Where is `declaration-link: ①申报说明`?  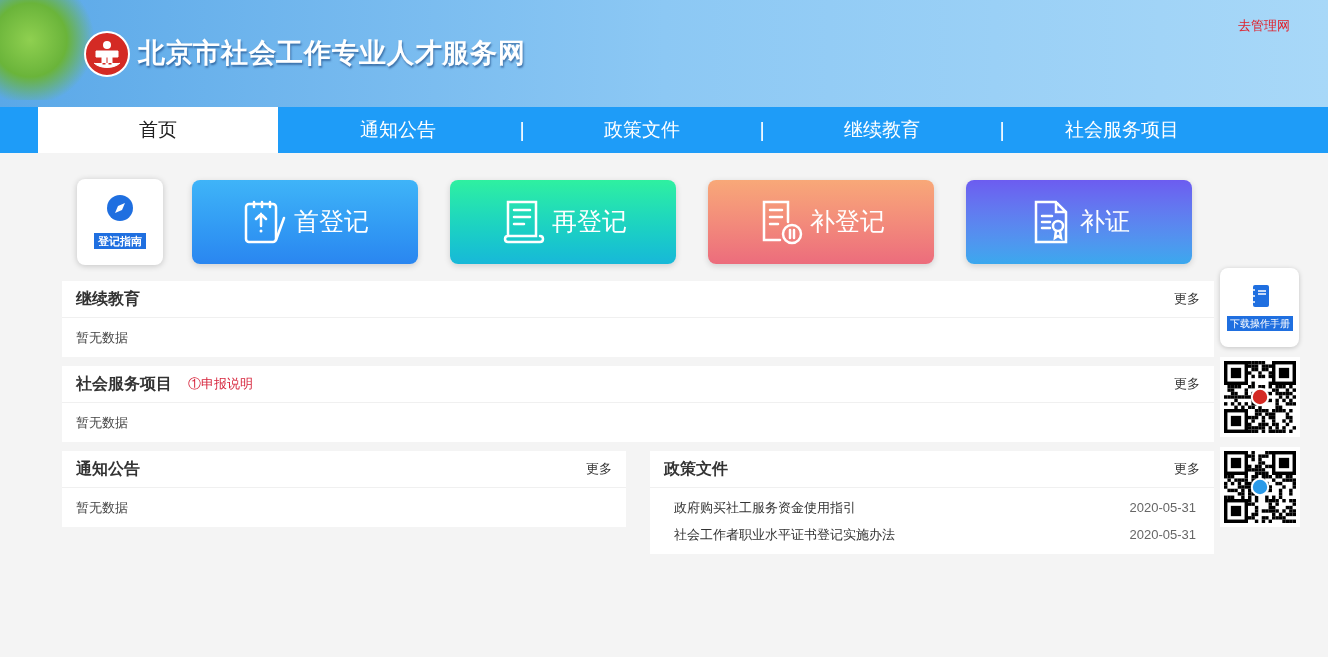 declaration-link: ①申报说明 is located at coordinates (220, 384).